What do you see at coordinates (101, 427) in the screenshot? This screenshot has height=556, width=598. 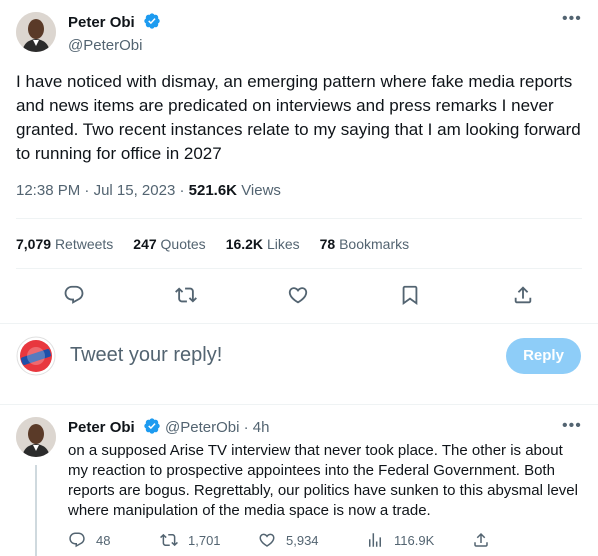 I see `reply-author-name: Peter Obi` at bounding box center [101, 427].